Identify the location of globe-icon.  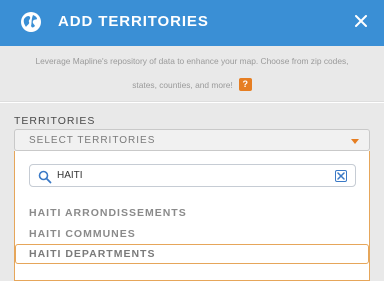
(31, 22).